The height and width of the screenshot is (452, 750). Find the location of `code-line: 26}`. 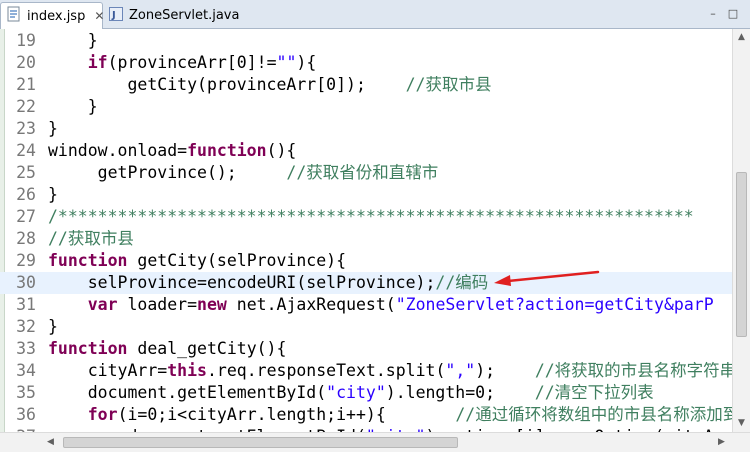

code-line: 26} is located at coordinates (366, 195).